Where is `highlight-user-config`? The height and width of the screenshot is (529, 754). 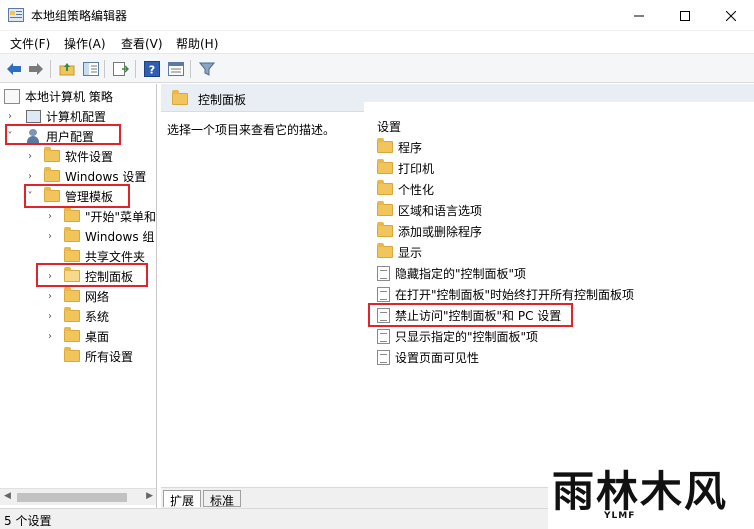 highlight-user-config is located at coordinates (63, 134).